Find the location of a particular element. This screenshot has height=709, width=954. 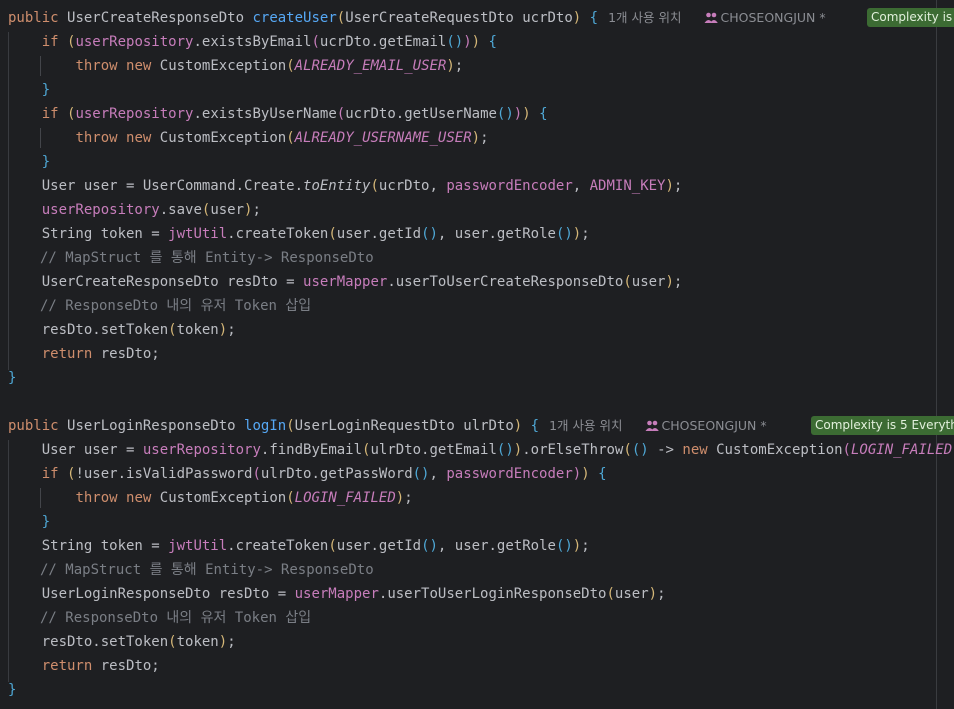

method-call: user.getId is located at coordinates (379, 234).